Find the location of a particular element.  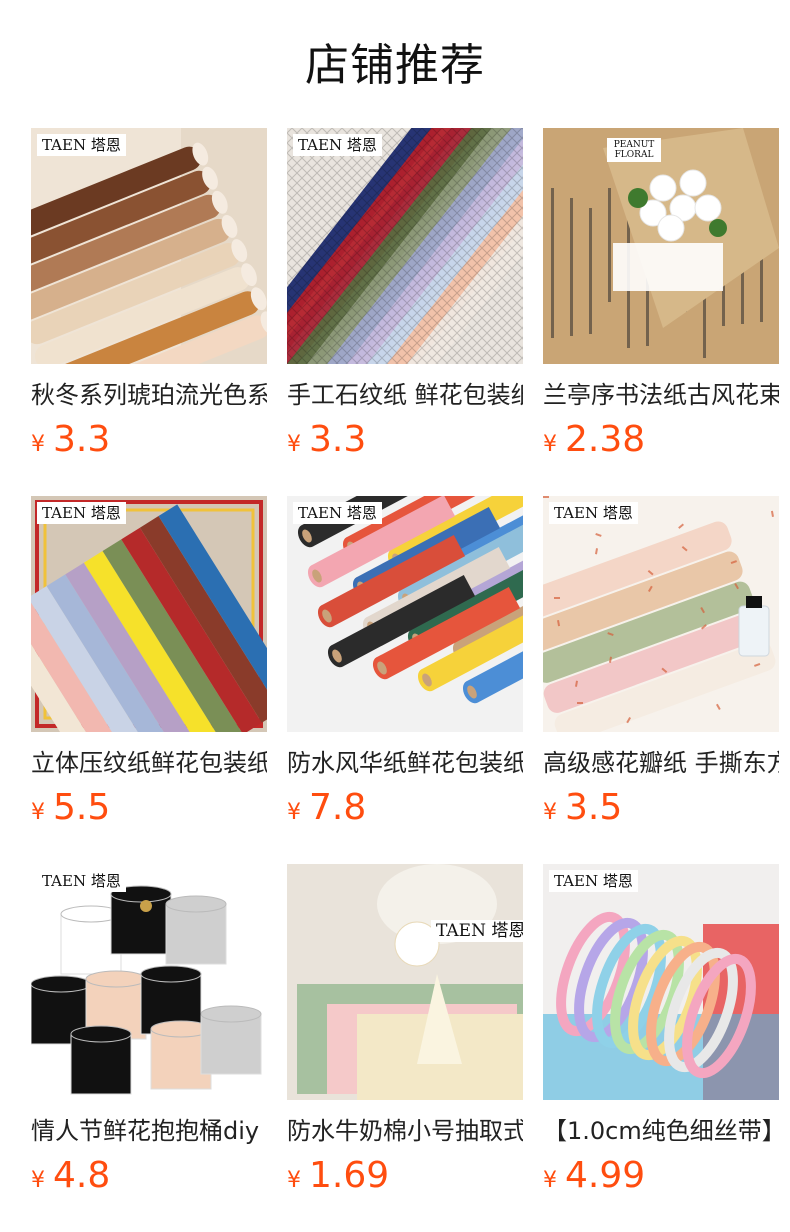

product-card: PEANUT FLORAL 兰亭序书法纸古风花束包装 ¥2.38 is located at coordinates (661, 312).